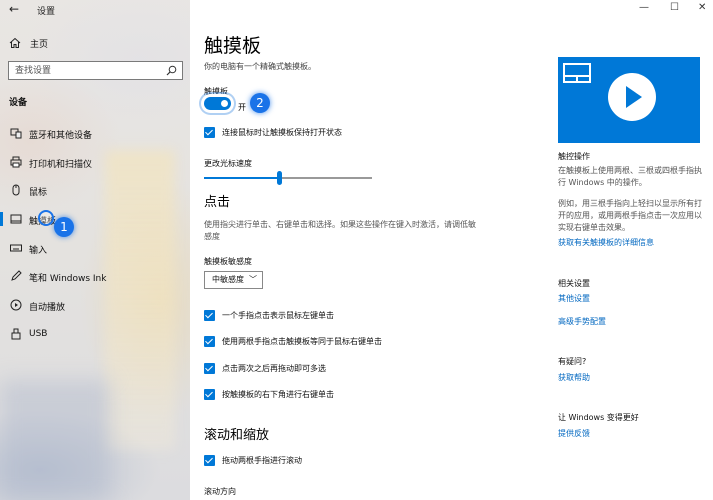 The width and height of the screenshot is (713, 500). Describe the element at coordinates (632, 97) in the screenshot. I see `play-icon` at that location.